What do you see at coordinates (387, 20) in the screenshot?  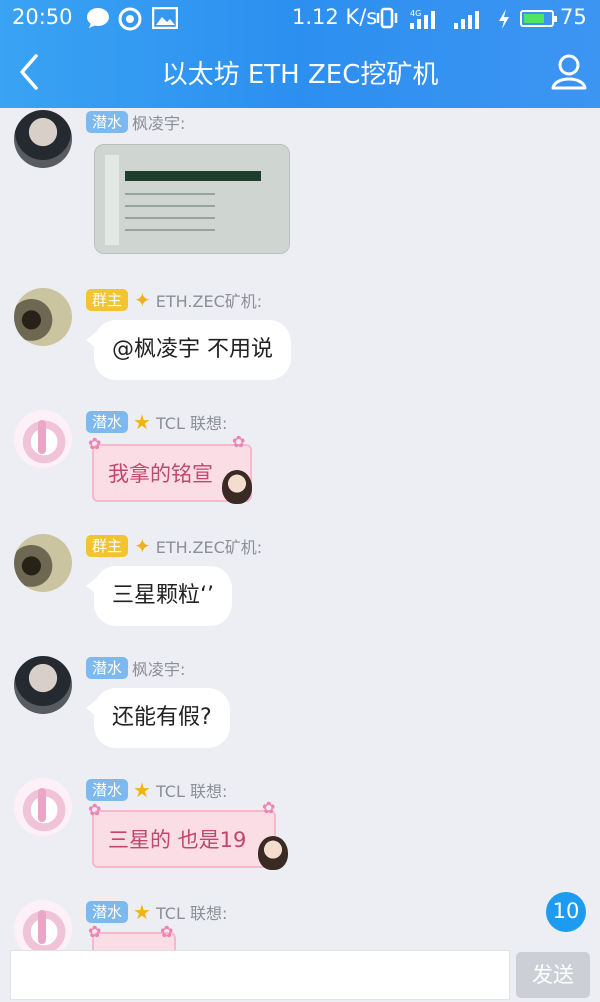 I see `vibrate-icon` at bounding box center [387, 20].